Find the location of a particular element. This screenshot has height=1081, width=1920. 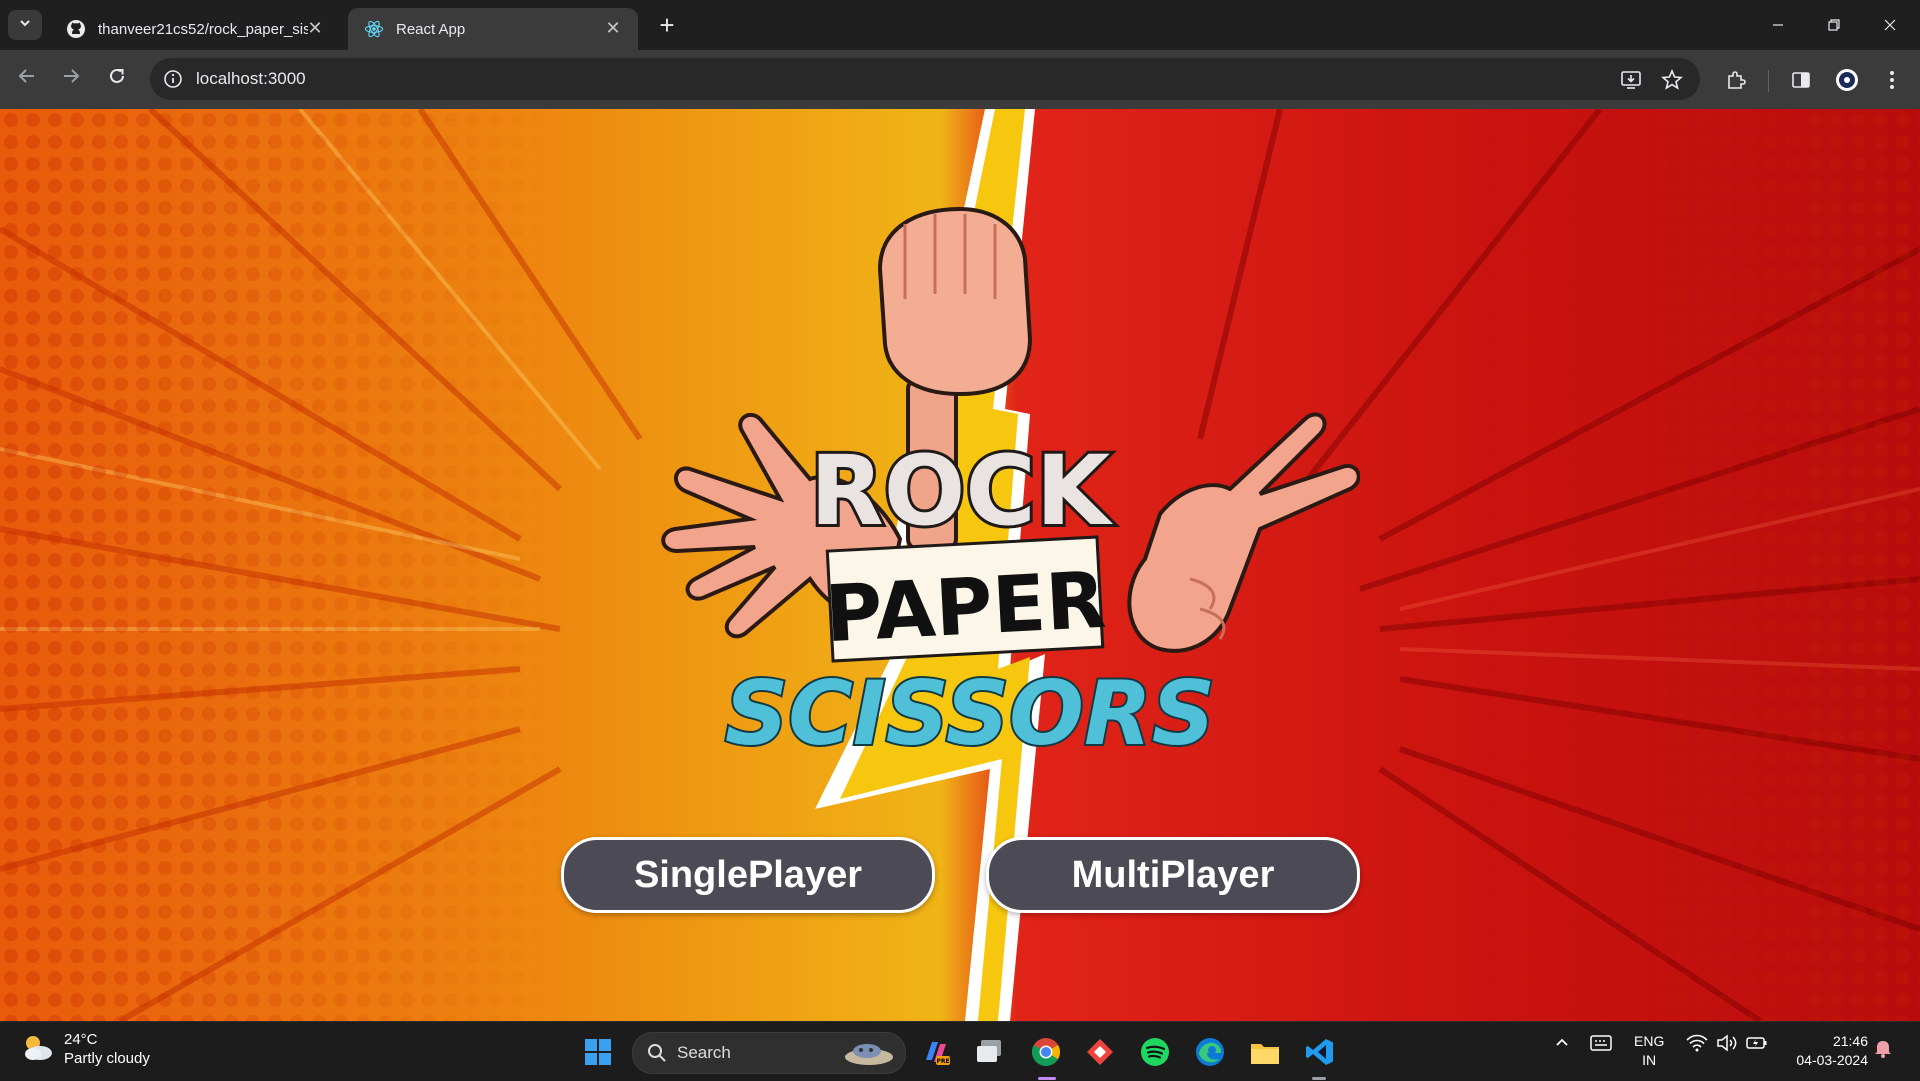

toolbar-divider is located at coordinates (1768, 81).